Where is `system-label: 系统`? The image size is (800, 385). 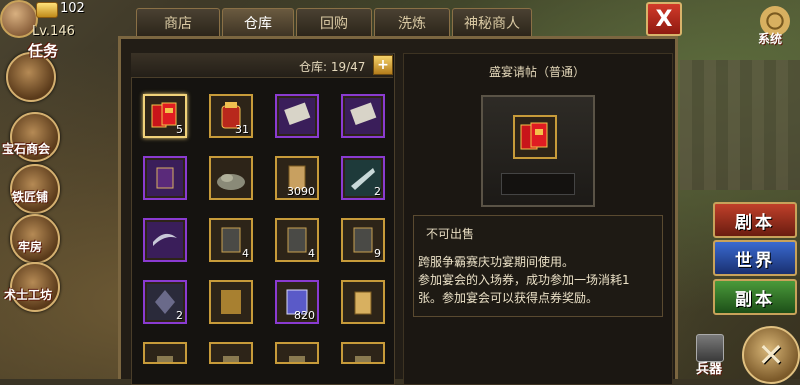 system-label: 系统 is located at coordinates (770, 39).